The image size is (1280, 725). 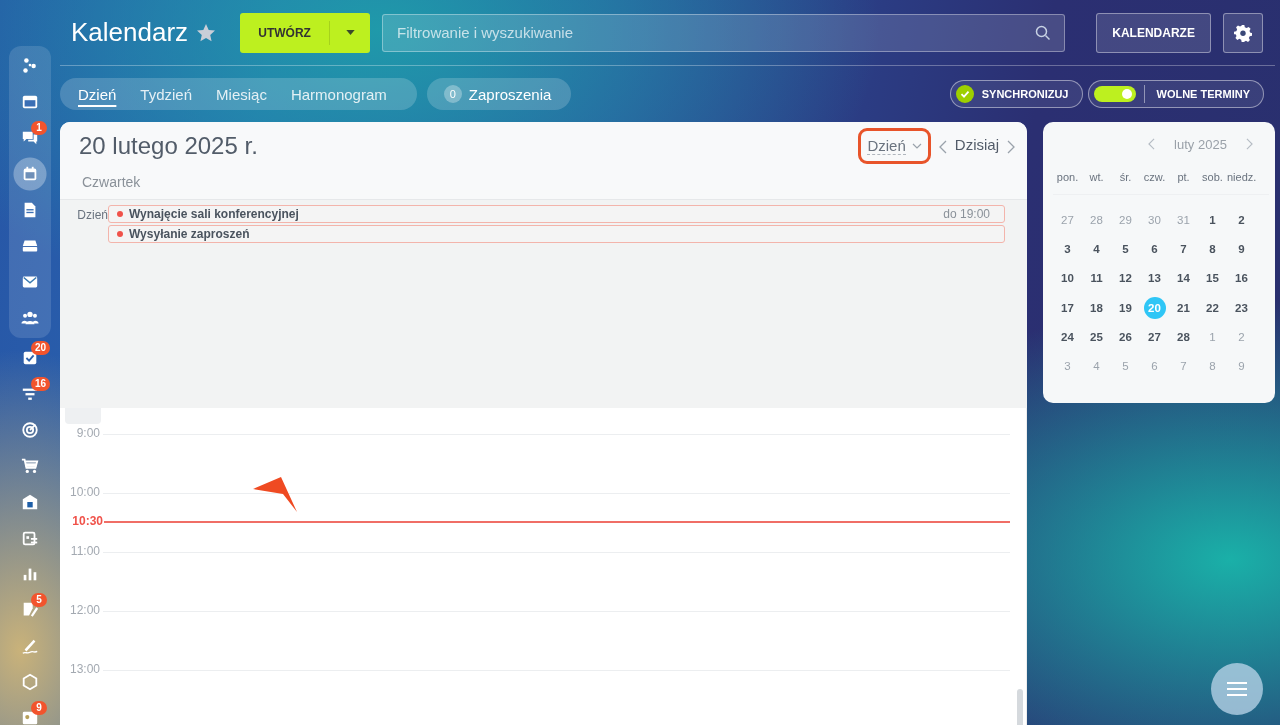 What do you see at coordinates (168, 146) in the screenshot?
I see `date-heading: 20 lutego 2025 r.` at bounding box center [168, 146].